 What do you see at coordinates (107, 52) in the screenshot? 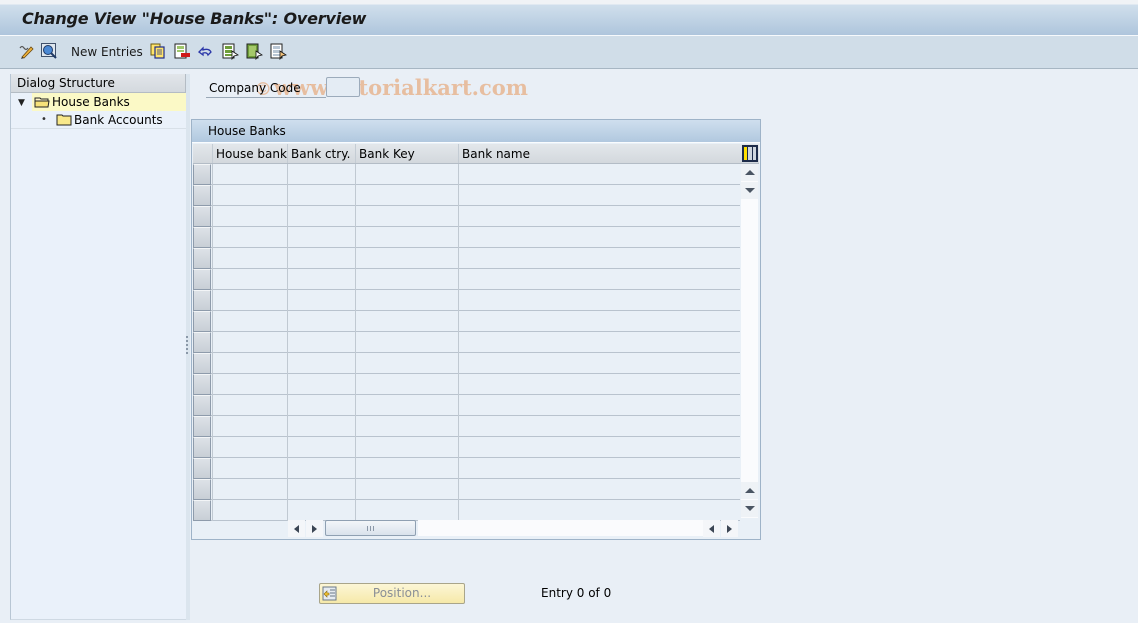
I see `new-entries-button: New Entries` at bounding box center [107, 52].